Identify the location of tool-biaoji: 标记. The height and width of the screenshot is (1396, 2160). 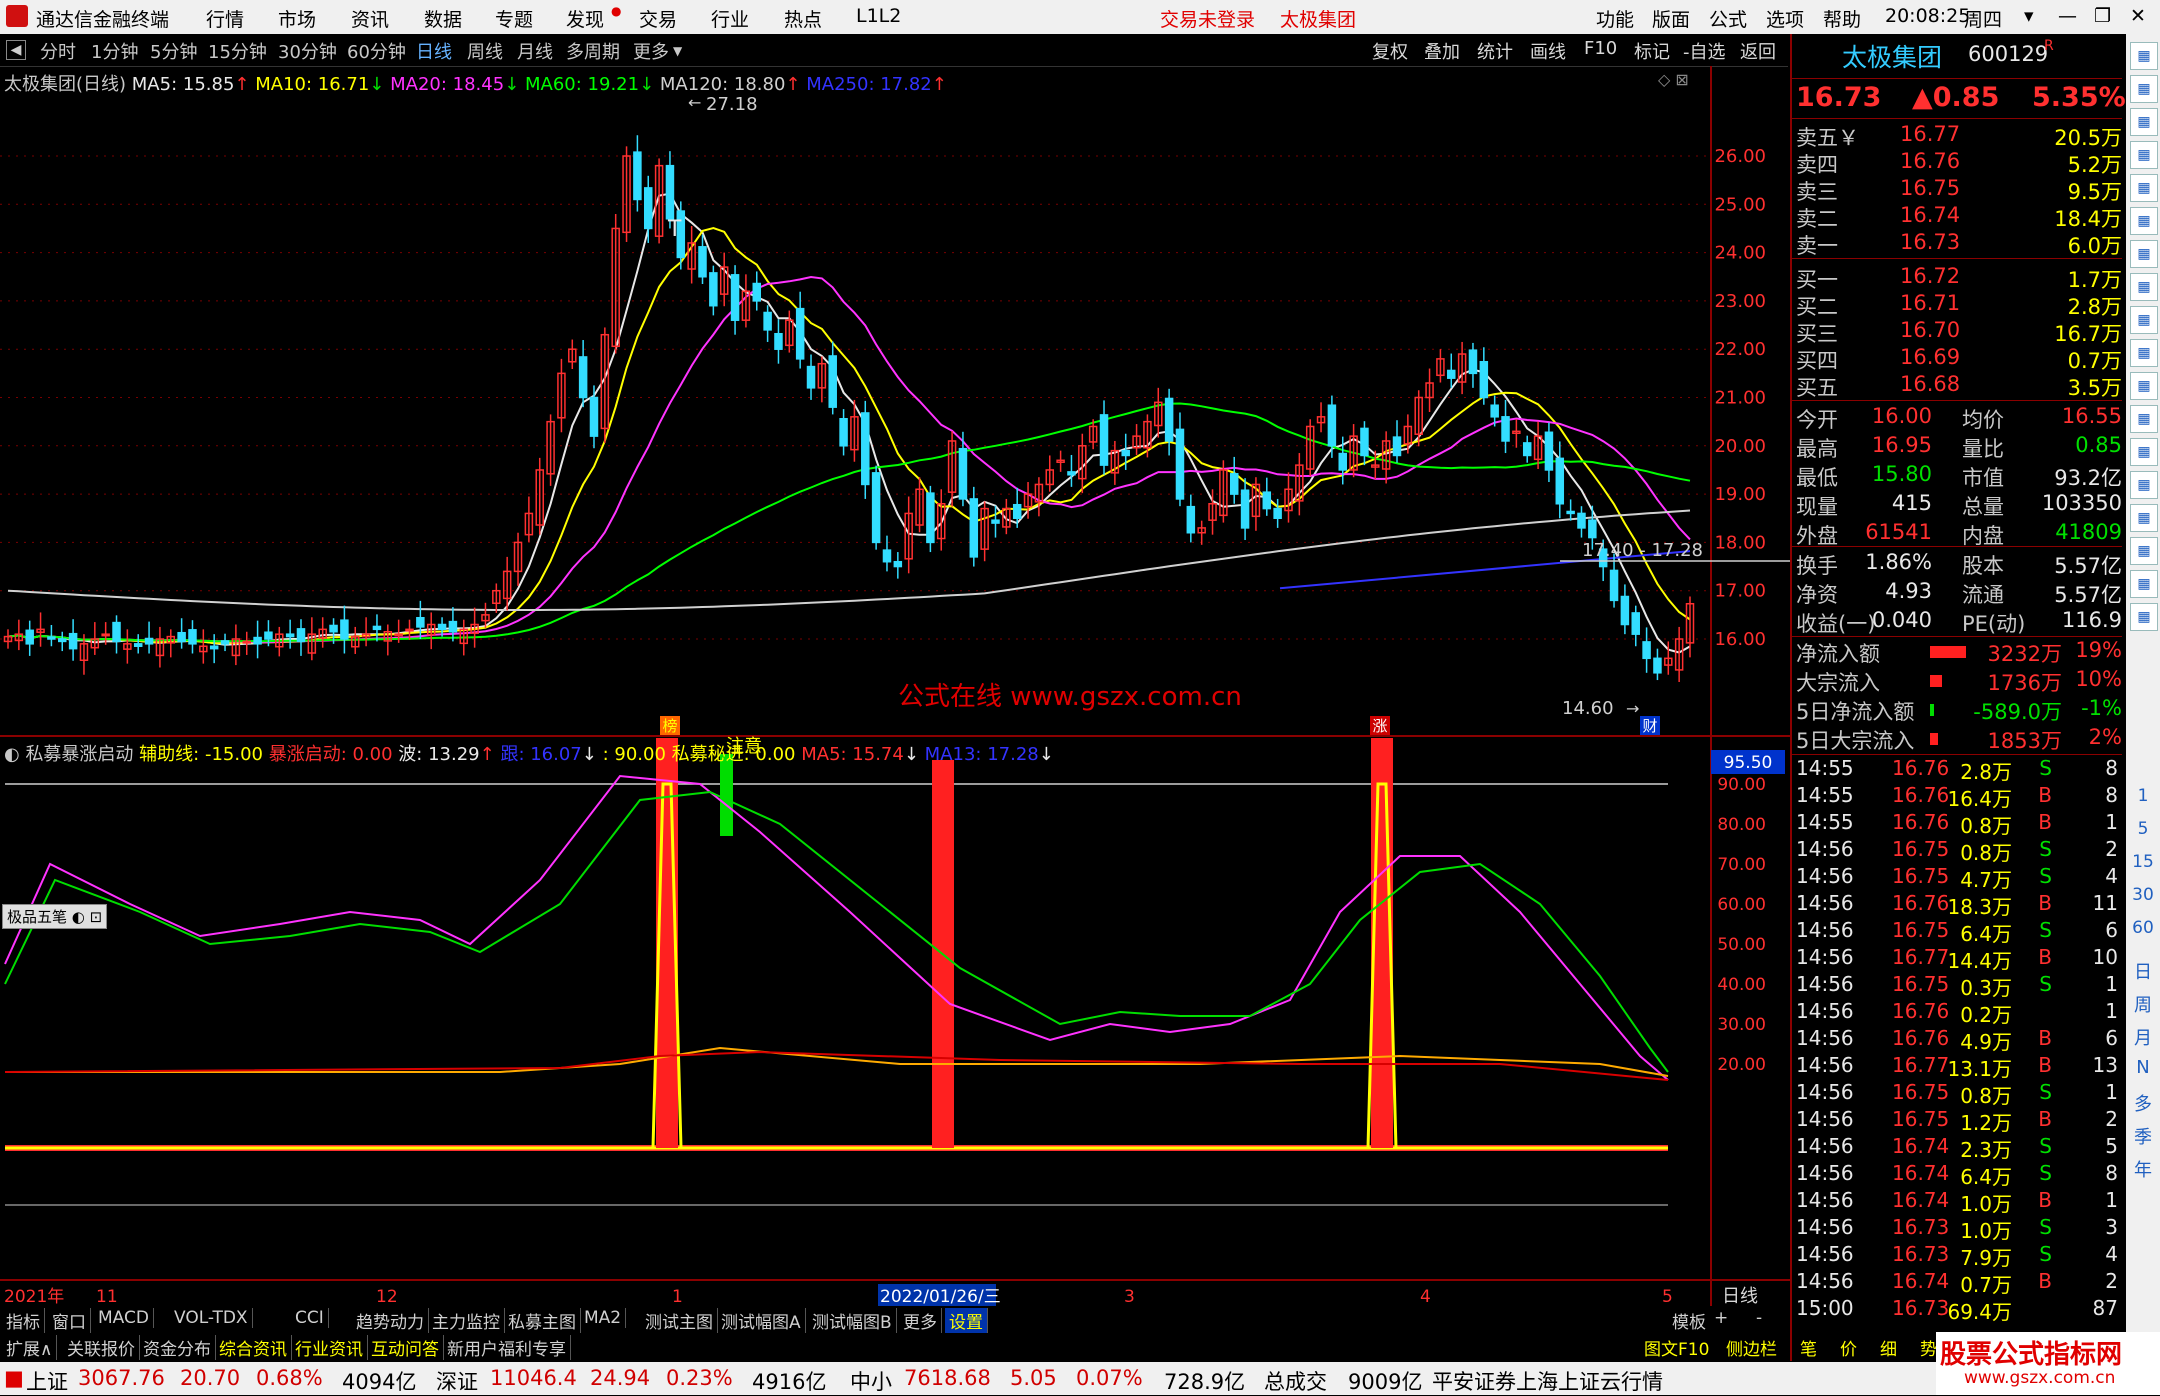
(1652, 51).